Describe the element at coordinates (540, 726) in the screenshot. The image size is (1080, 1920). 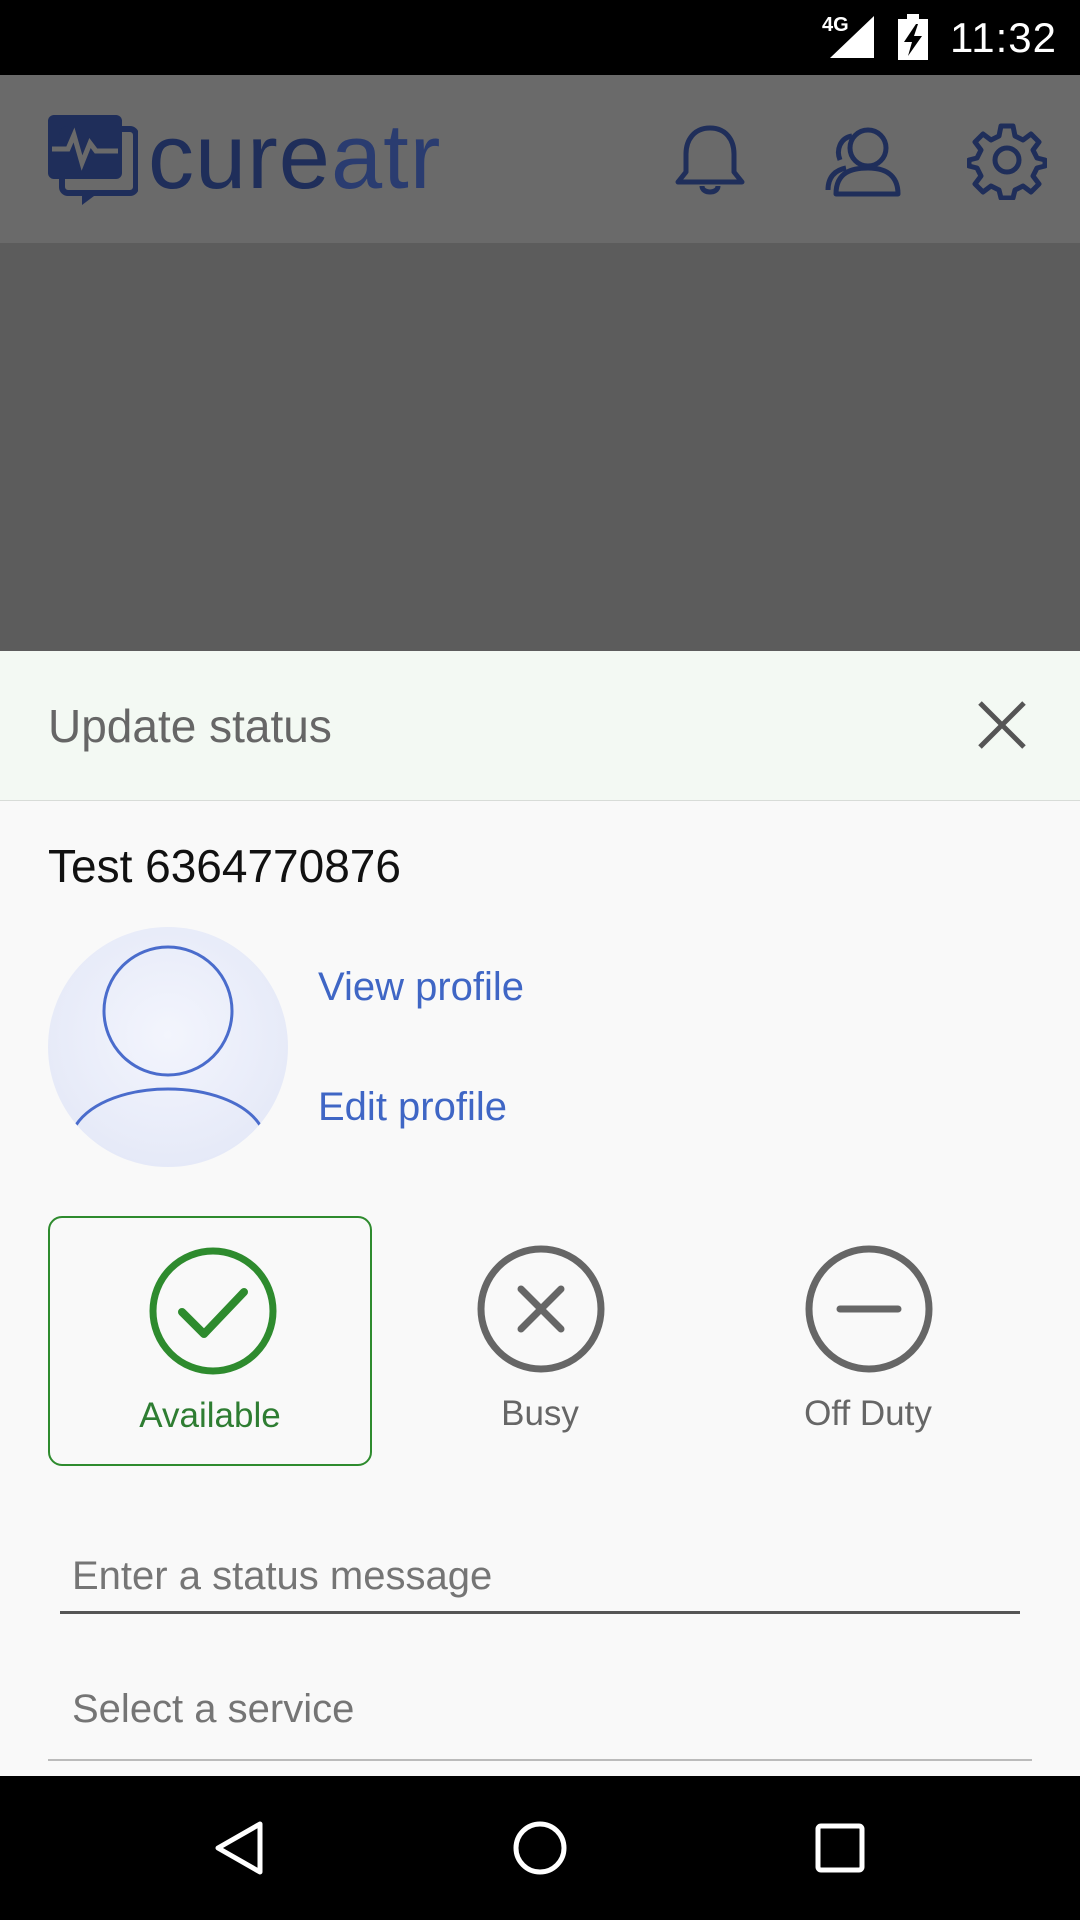
I see `sheet-header: Update status` at that location.